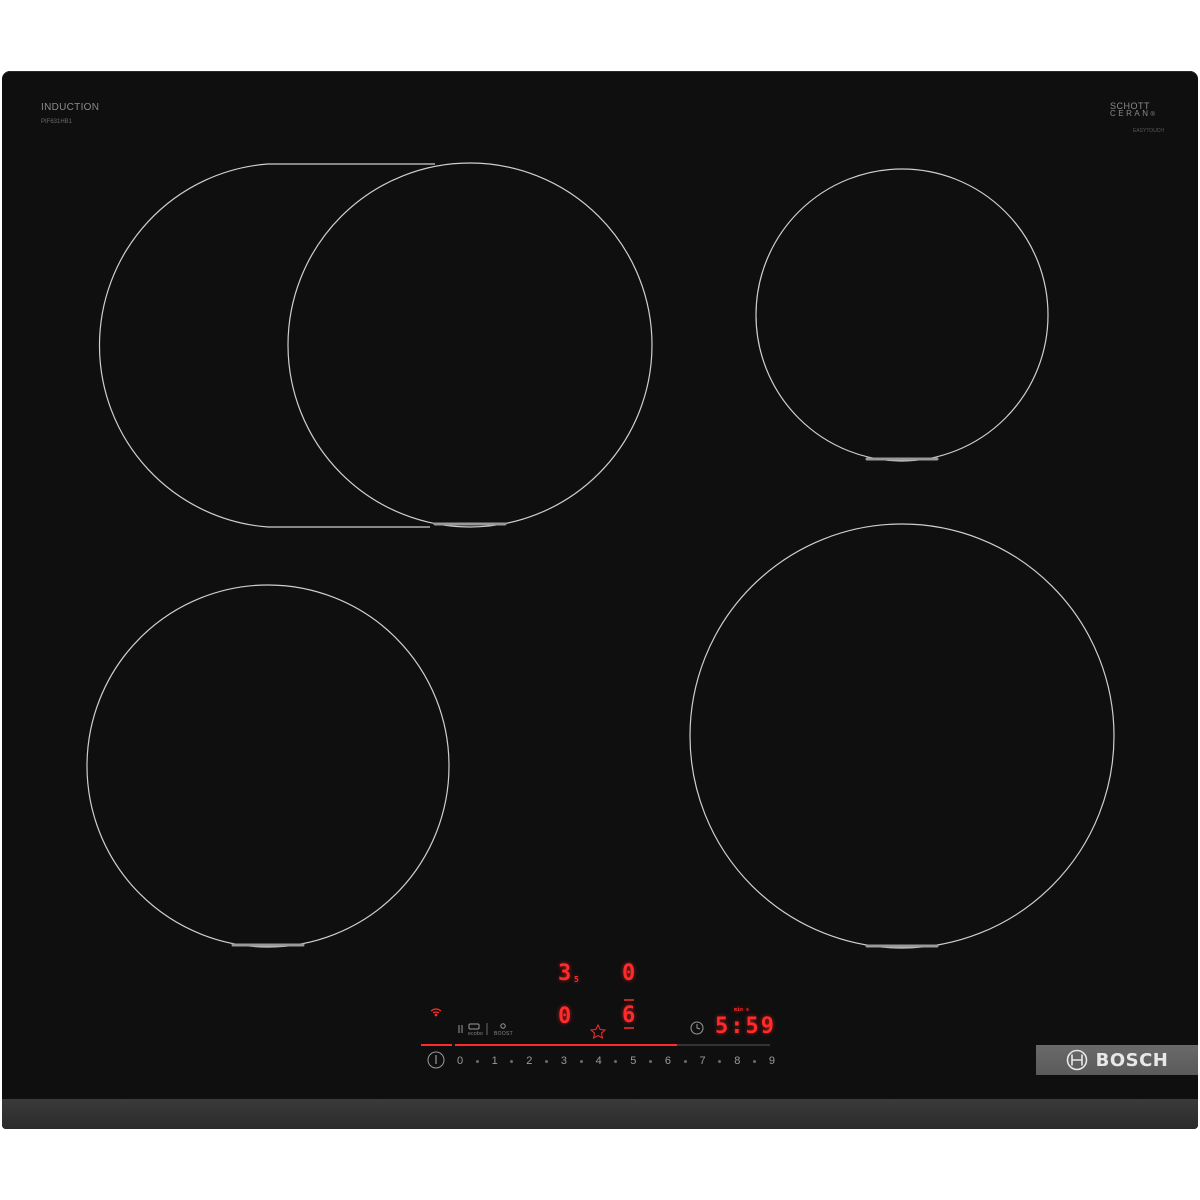 The width and height of the screenshot is (1200, 1200). I want to click on zone-front-right-level-display: 0, so click(565, 1016).